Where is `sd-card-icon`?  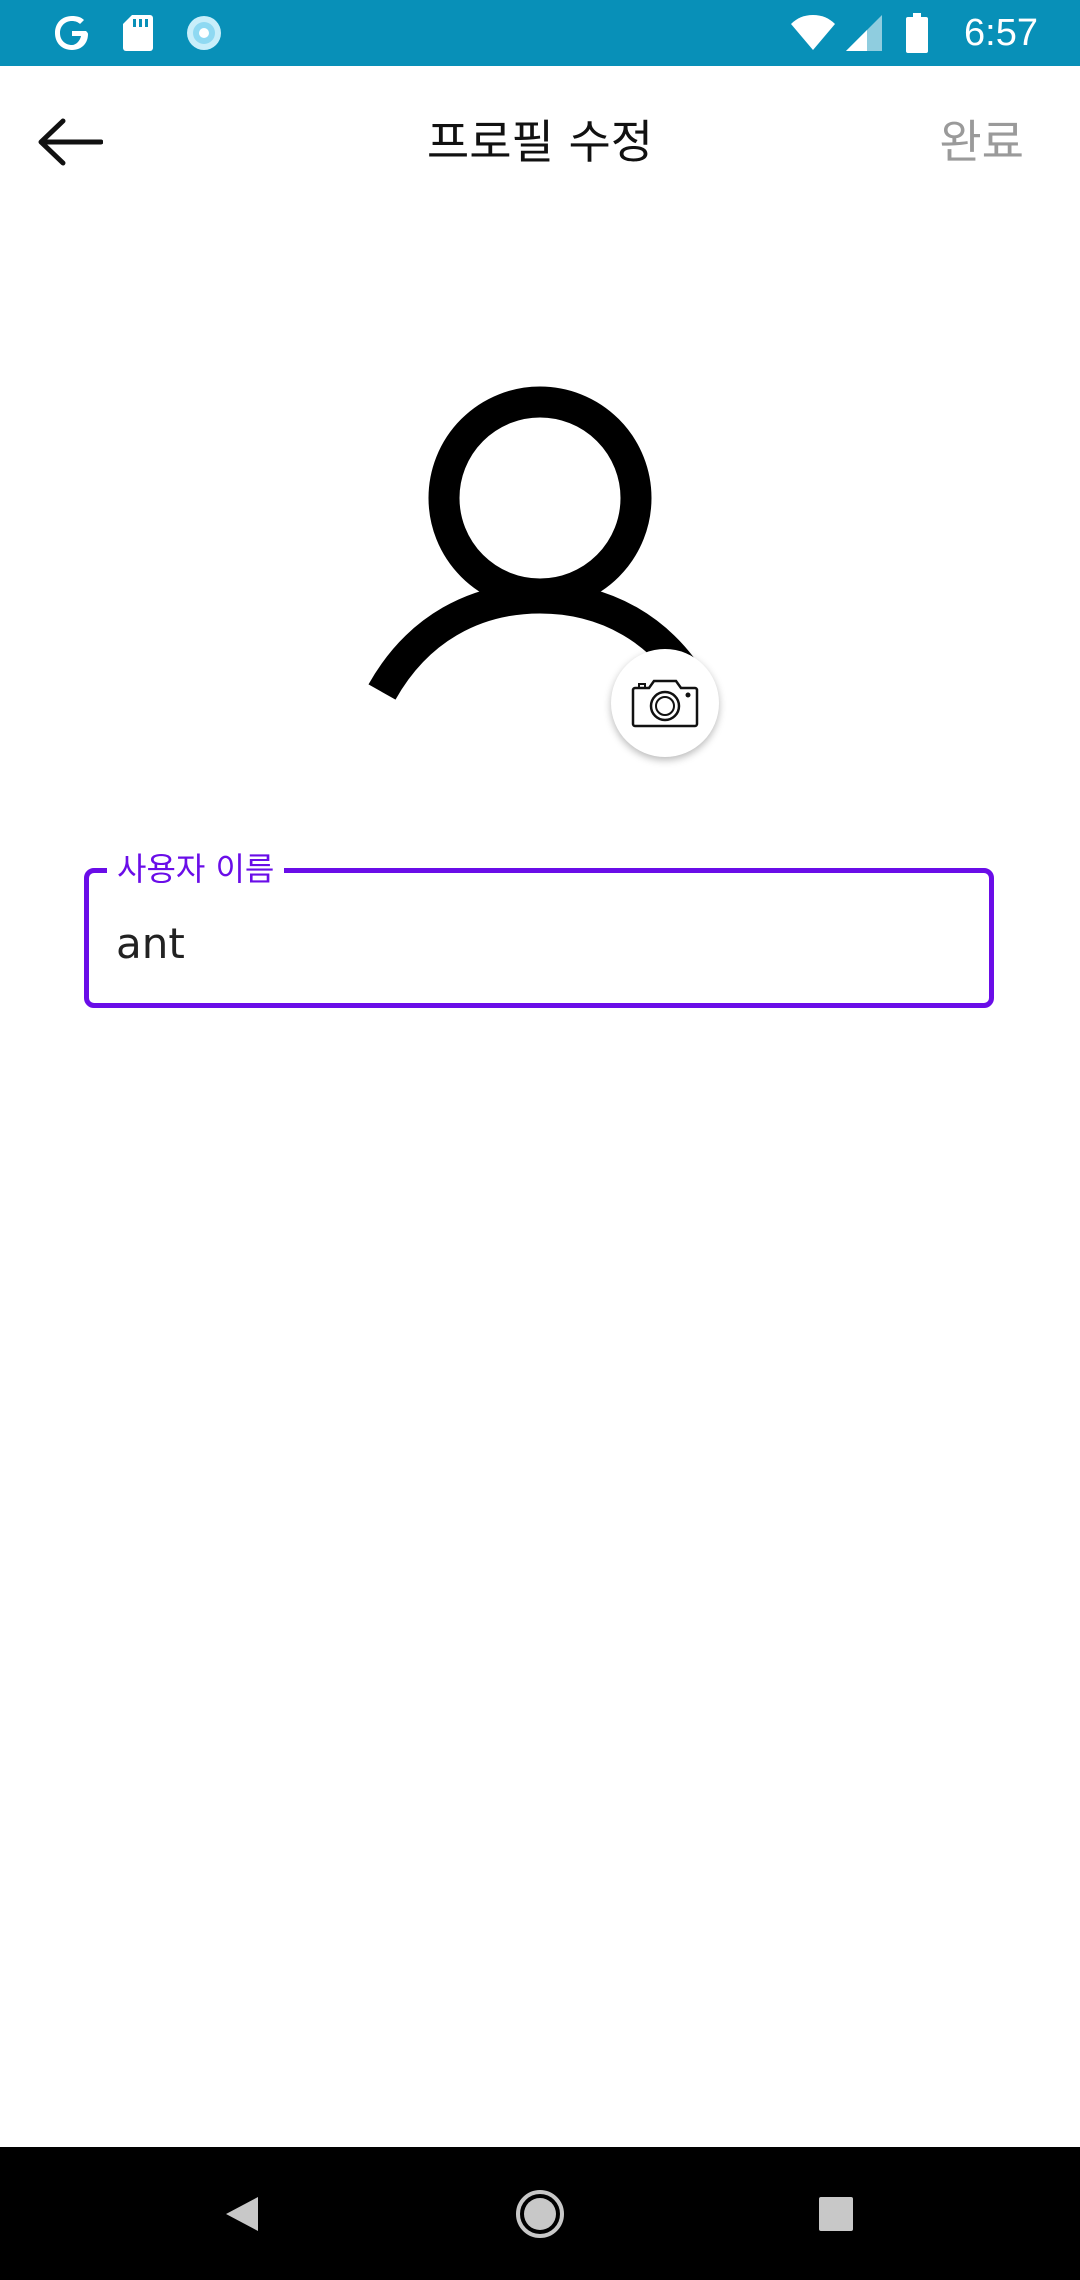 sd-card-icon is located at coordinates (138, 33).